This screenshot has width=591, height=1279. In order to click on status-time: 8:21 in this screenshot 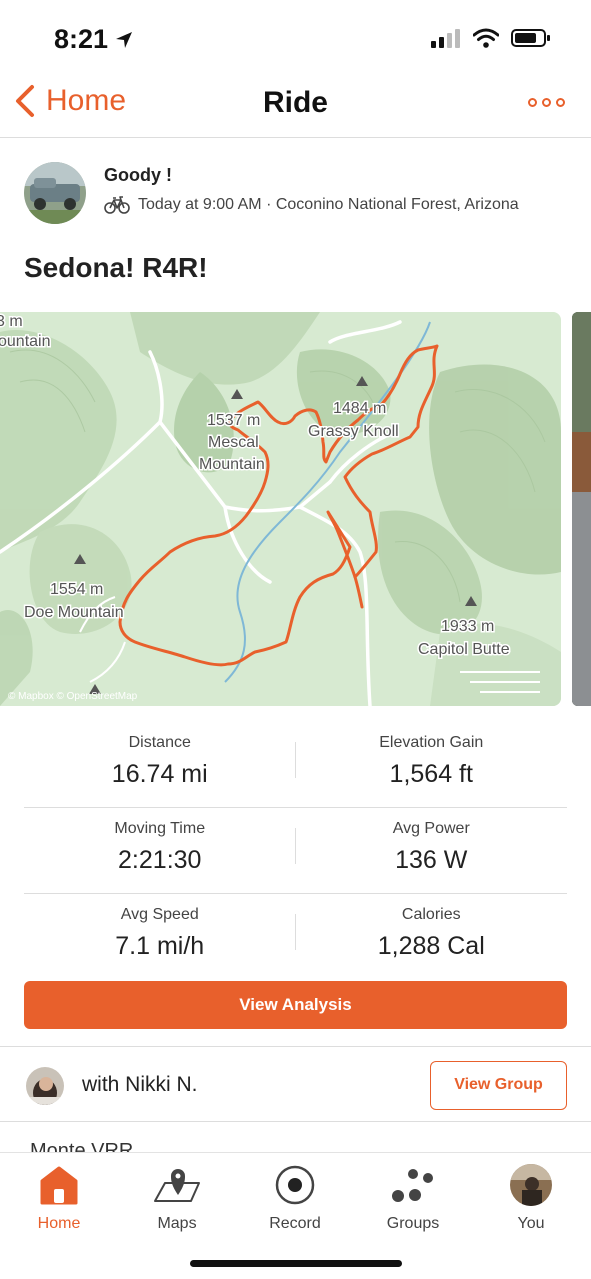, I will do `click(94, 39)`.